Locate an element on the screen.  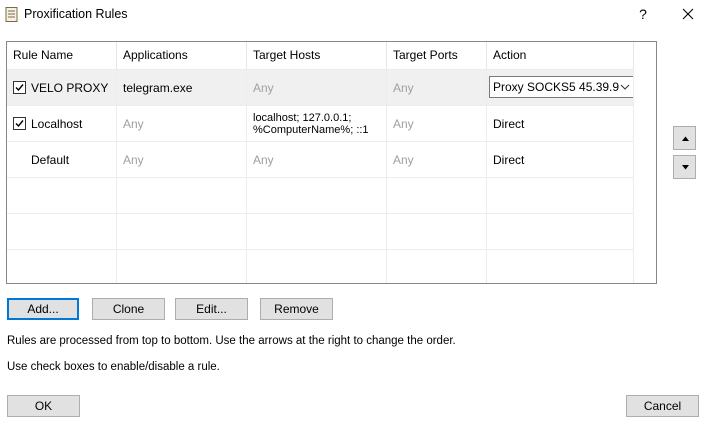
window-title: Proxification Rules is located at coordinates (76, 14).